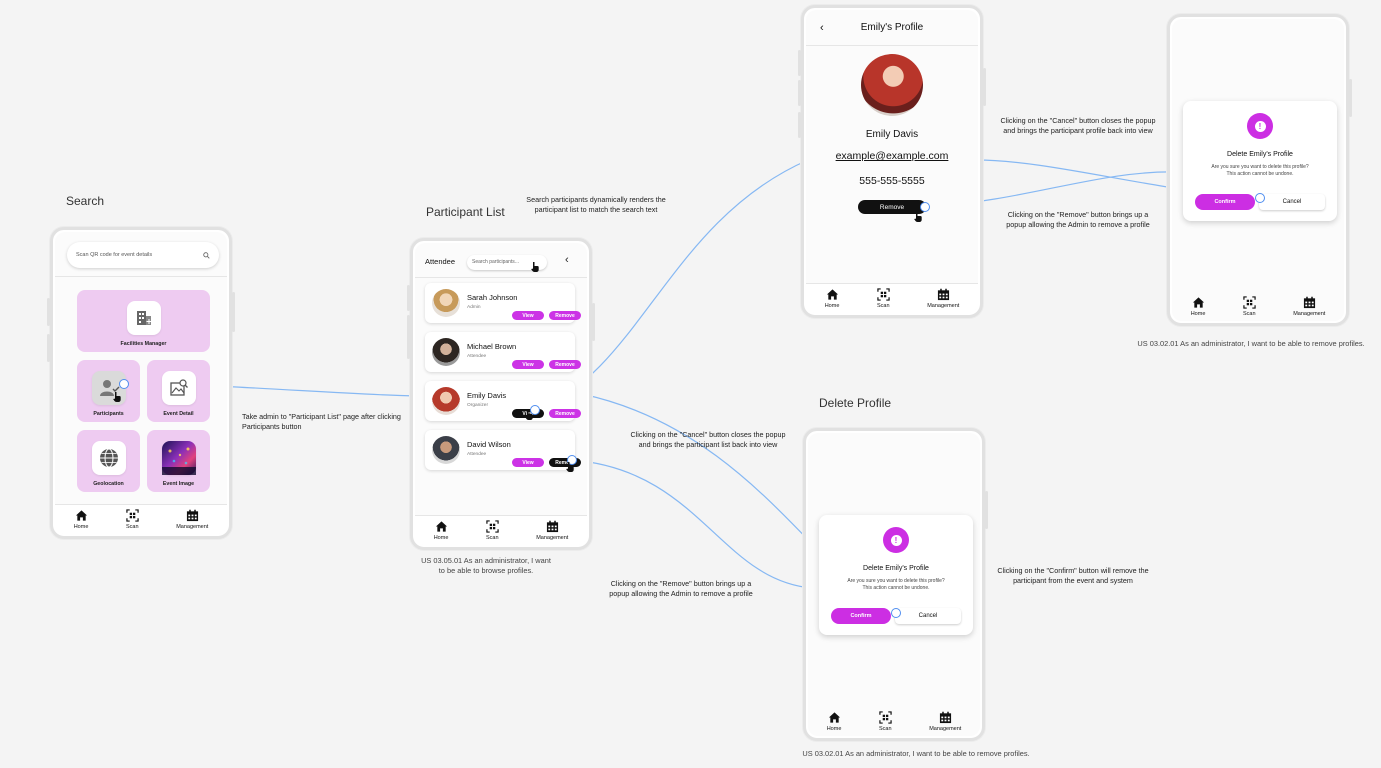 The image size is (1381, 768). I want to click on event-image-thumbnail, so click(178, 458).